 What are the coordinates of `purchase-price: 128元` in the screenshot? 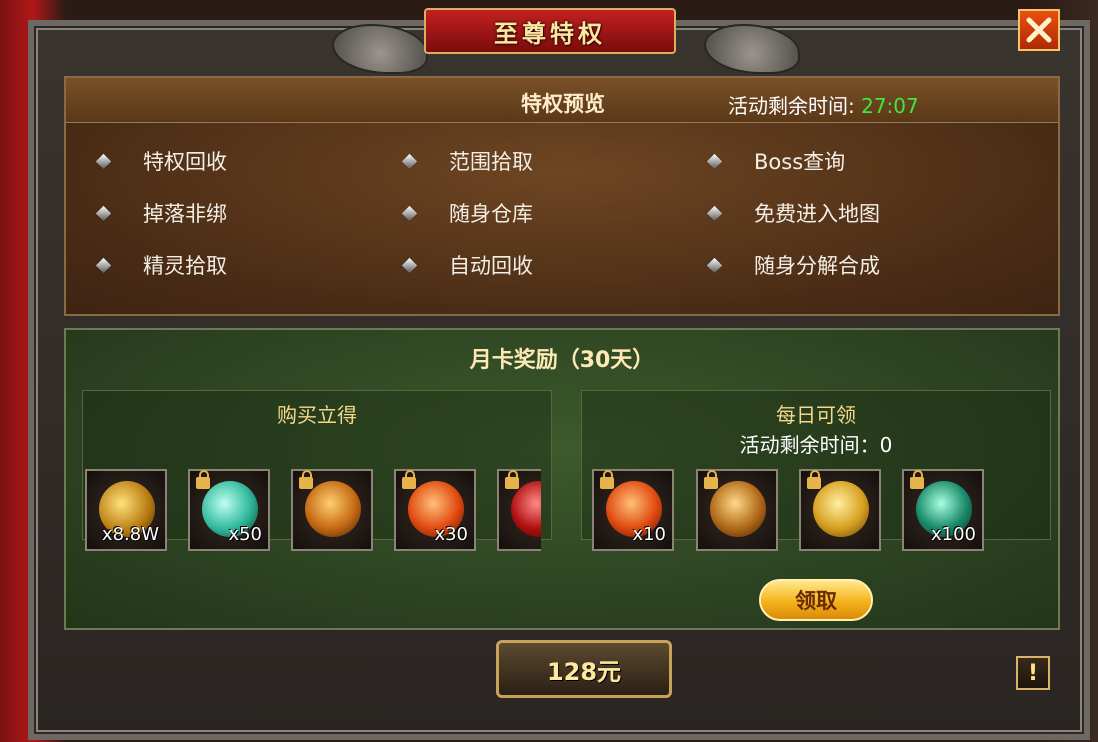 It's located at (584, 671).